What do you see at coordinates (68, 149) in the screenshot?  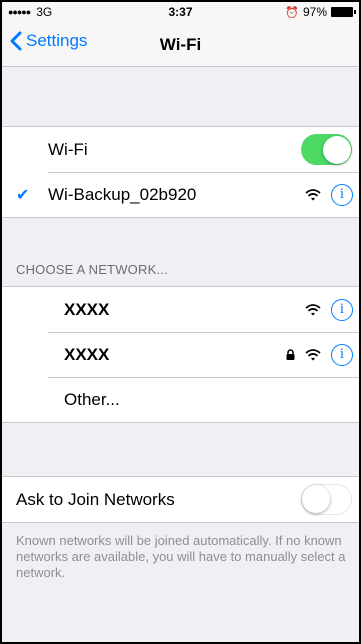 I see `wifi-toggle-label: Wi-Fi` at bounding box center [68, 149].